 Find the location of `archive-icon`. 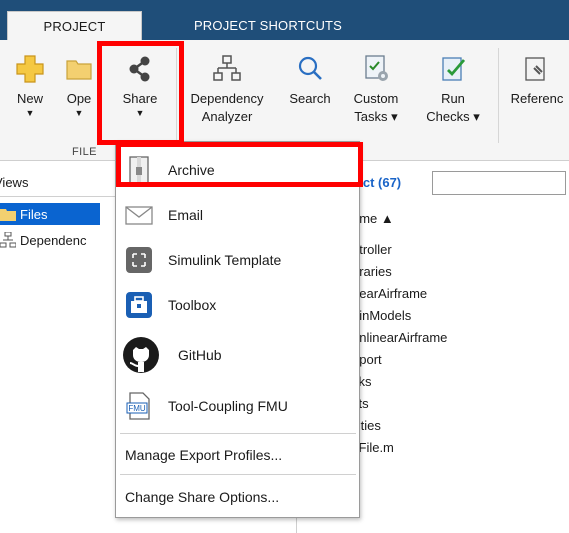

archive-icon is located at coordinates (139, 170).